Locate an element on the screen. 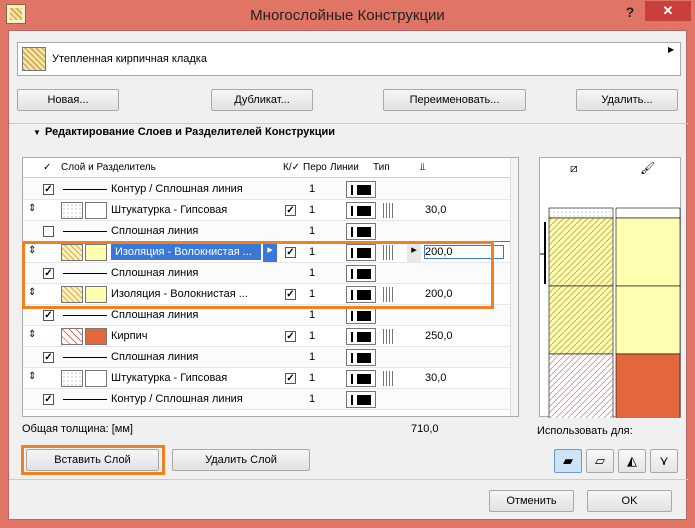  highlight-box-insert is located at coordinates (93, 460).